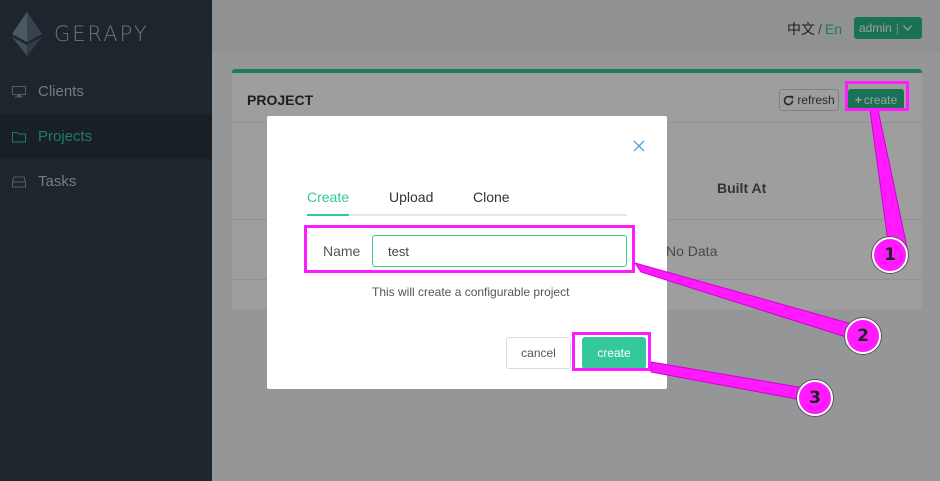 The width and height of the screenshot is (940, 481). What do you see at coordinates (411, 197) in the screenshot?
I see `tab-upload: Upload` at bounding box center [411, 197].